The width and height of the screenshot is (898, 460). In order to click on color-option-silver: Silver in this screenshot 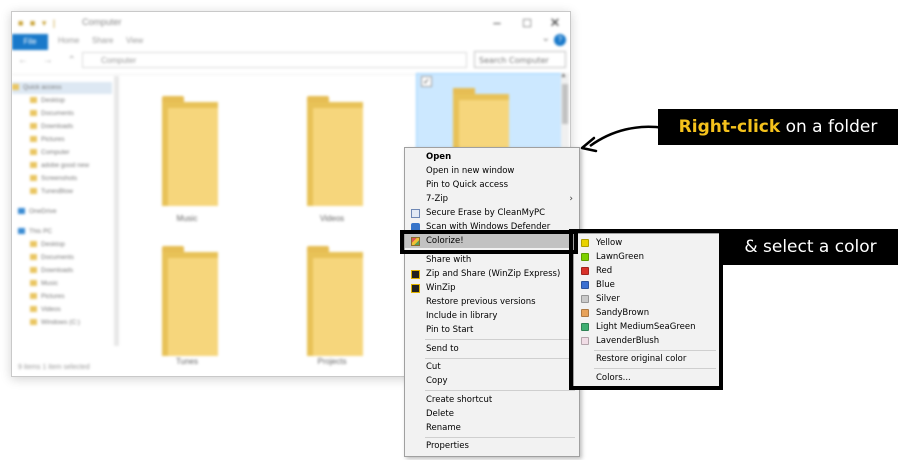, I will do `click(647, 299)`.